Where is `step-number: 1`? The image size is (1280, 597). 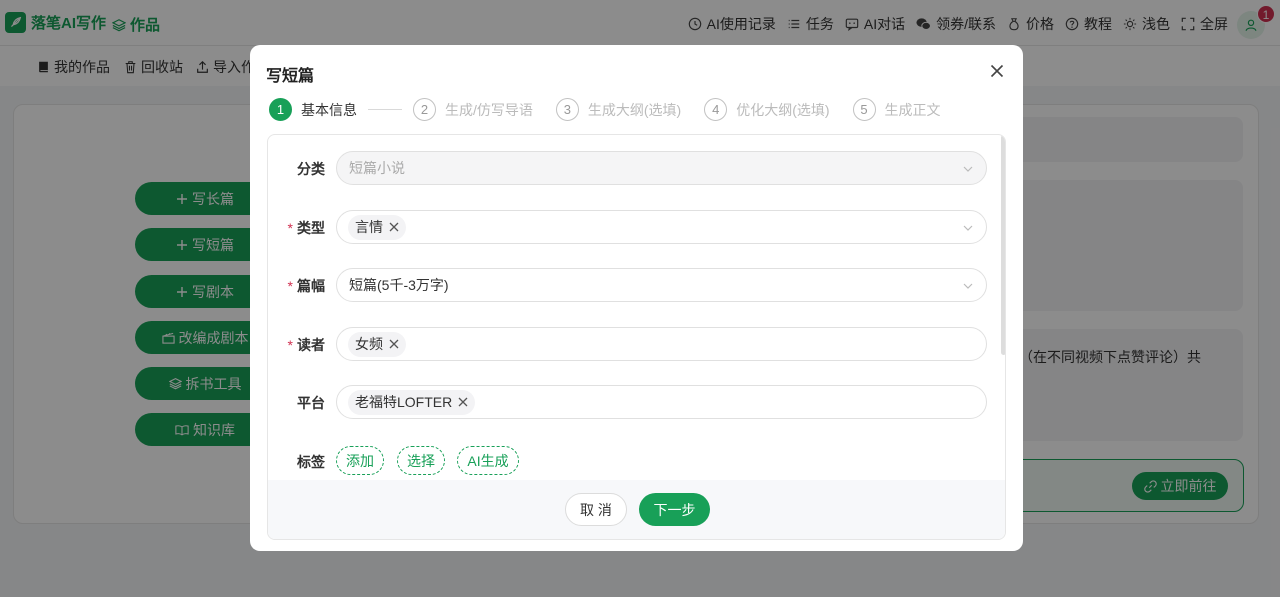 step-number: 1 is located at coordinates (280, 109).